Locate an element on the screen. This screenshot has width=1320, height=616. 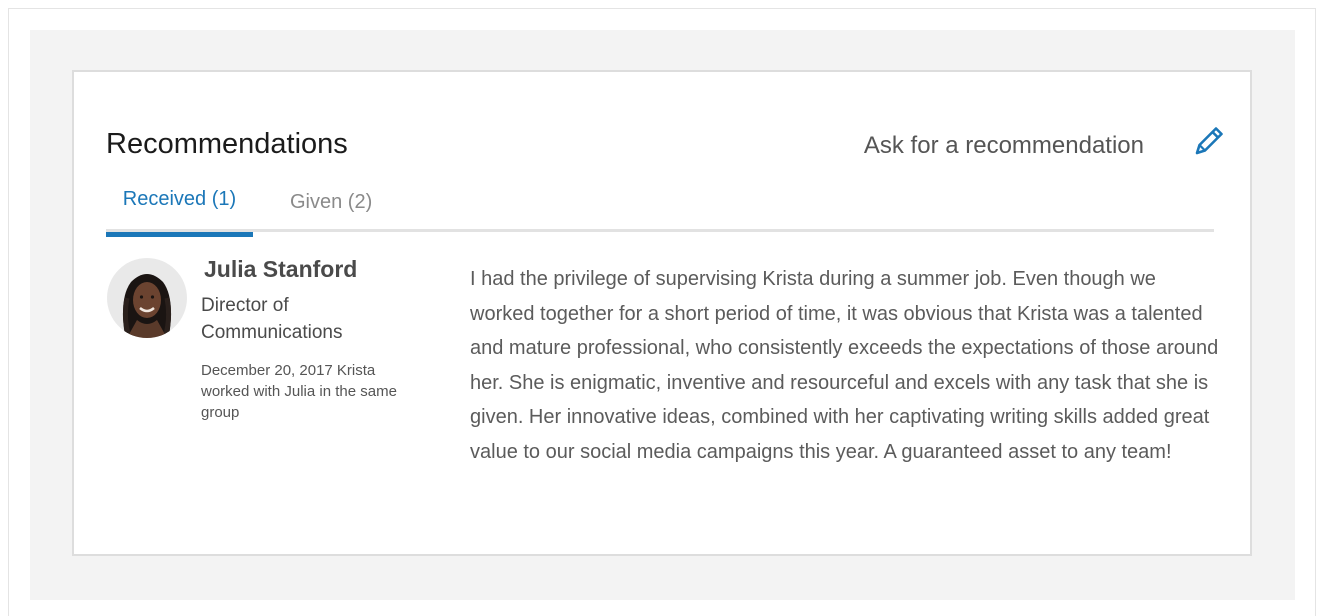
tab-given-label: Given (2) is located at coordinates (331, 202).